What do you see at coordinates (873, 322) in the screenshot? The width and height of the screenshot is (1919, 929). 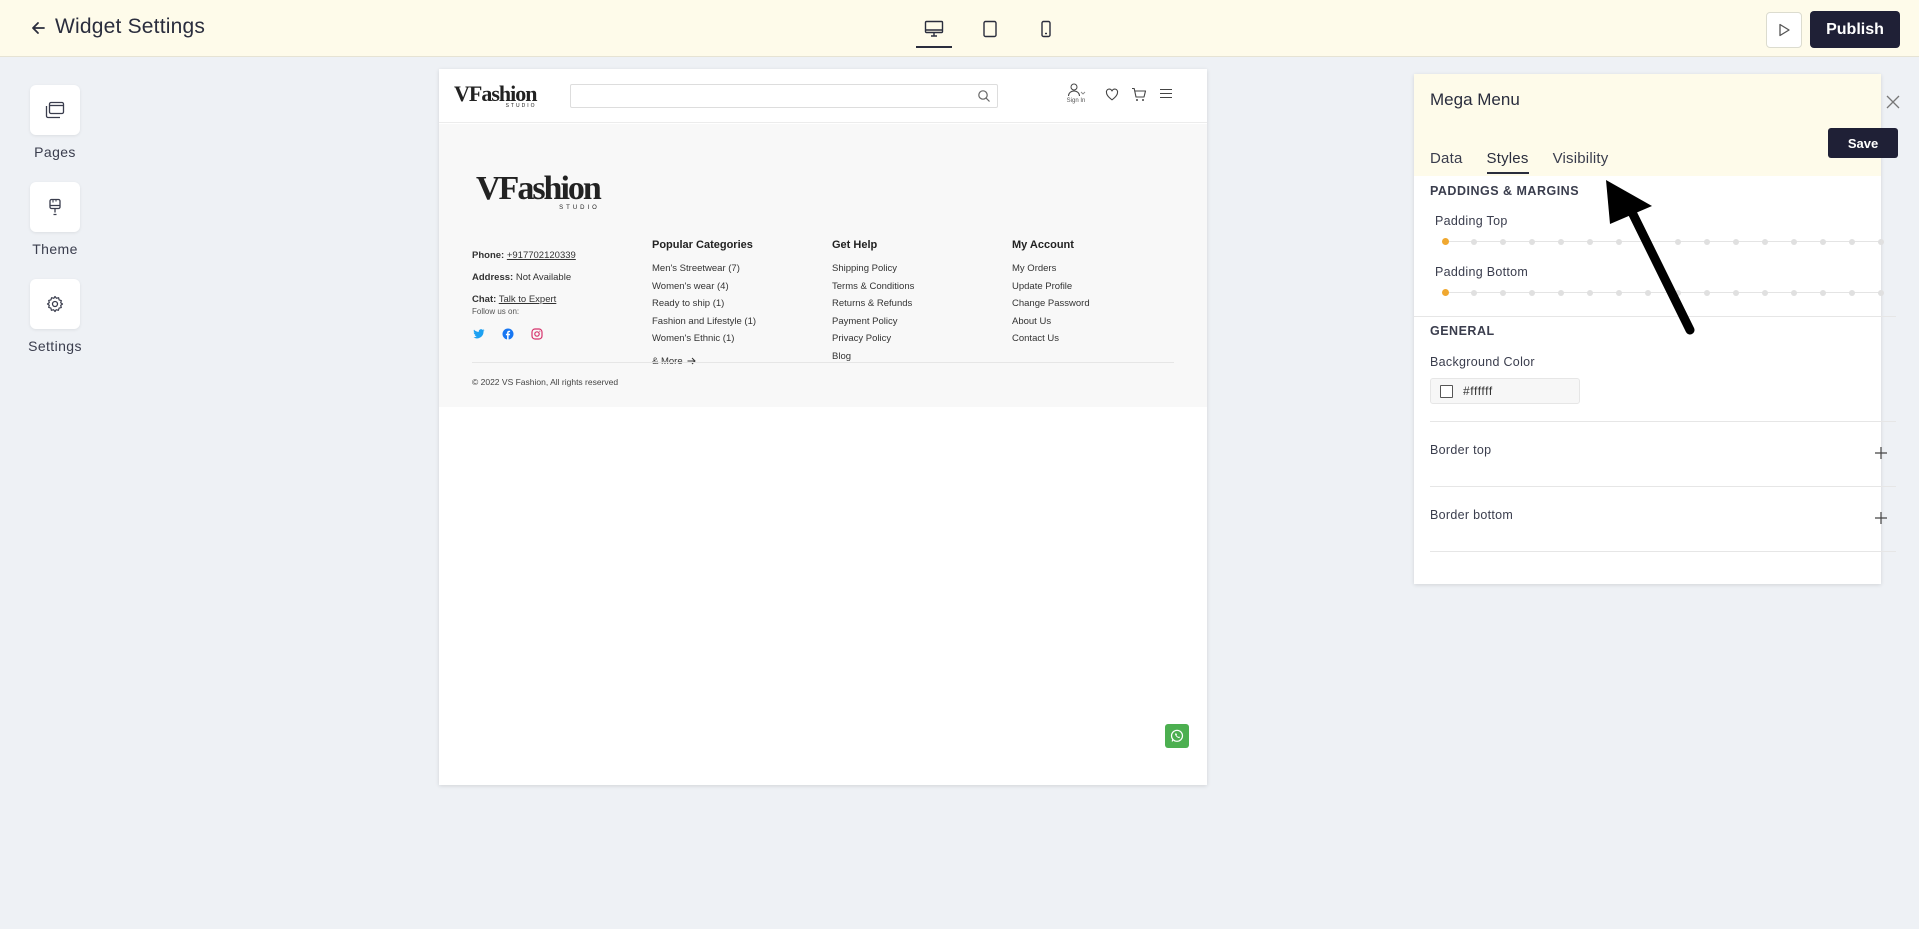 I see `footer-link: Payment Policy` at bounding box center [873, 322].